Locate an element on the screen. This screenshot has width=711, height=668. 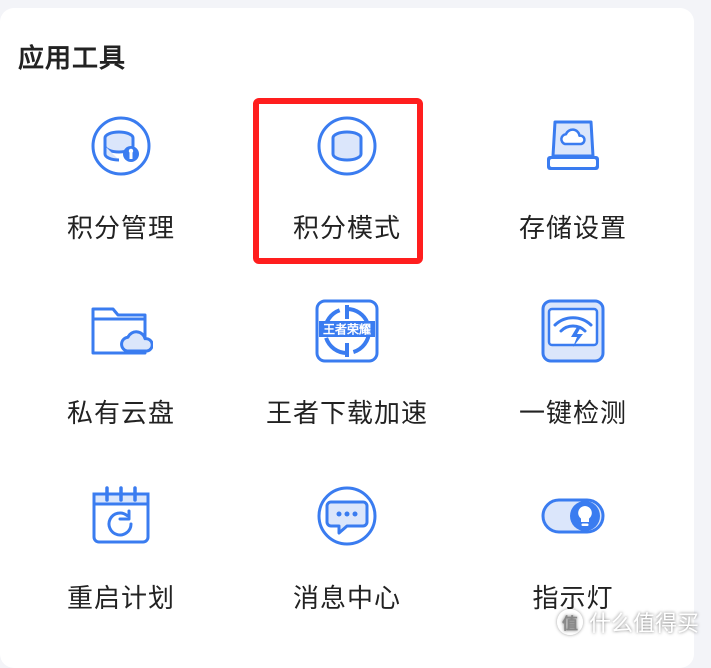
tool-label: 存储设置 is located at coordinates (573, 226).